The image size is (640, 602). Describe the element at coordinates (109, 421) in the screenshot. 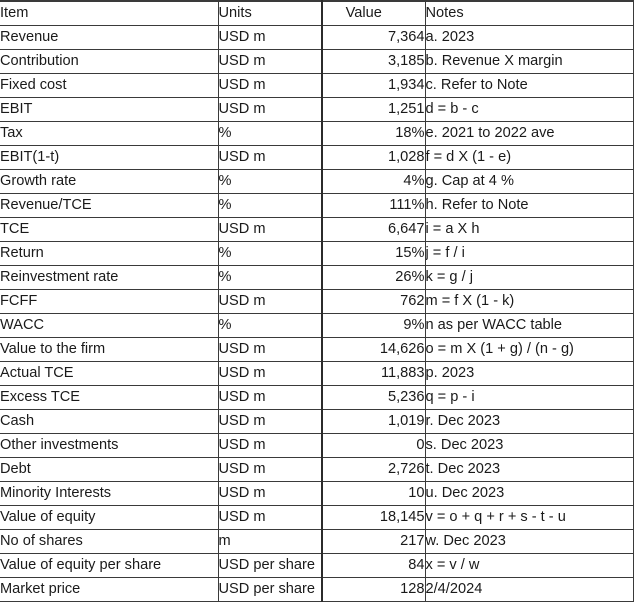

I see `cell-item: Cash` at that location.